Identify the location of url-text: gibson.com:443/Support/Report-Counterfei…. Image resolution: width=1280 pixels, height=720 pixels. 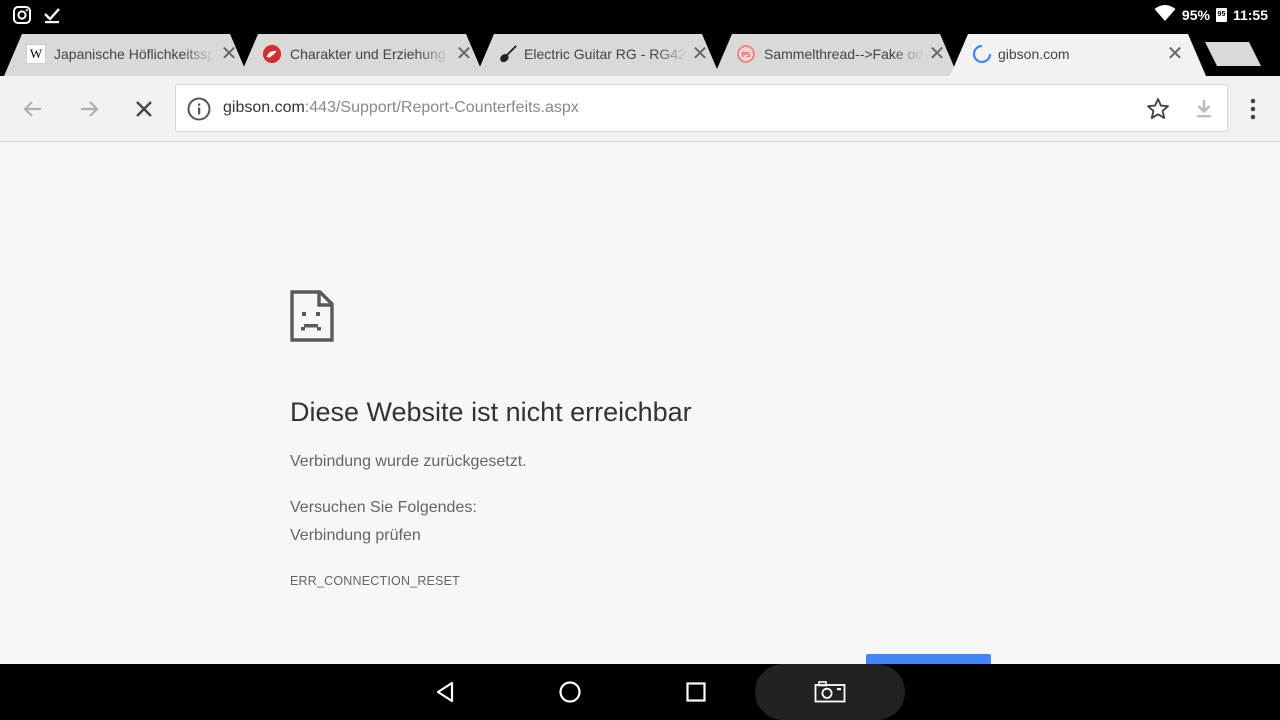
(401, 108).